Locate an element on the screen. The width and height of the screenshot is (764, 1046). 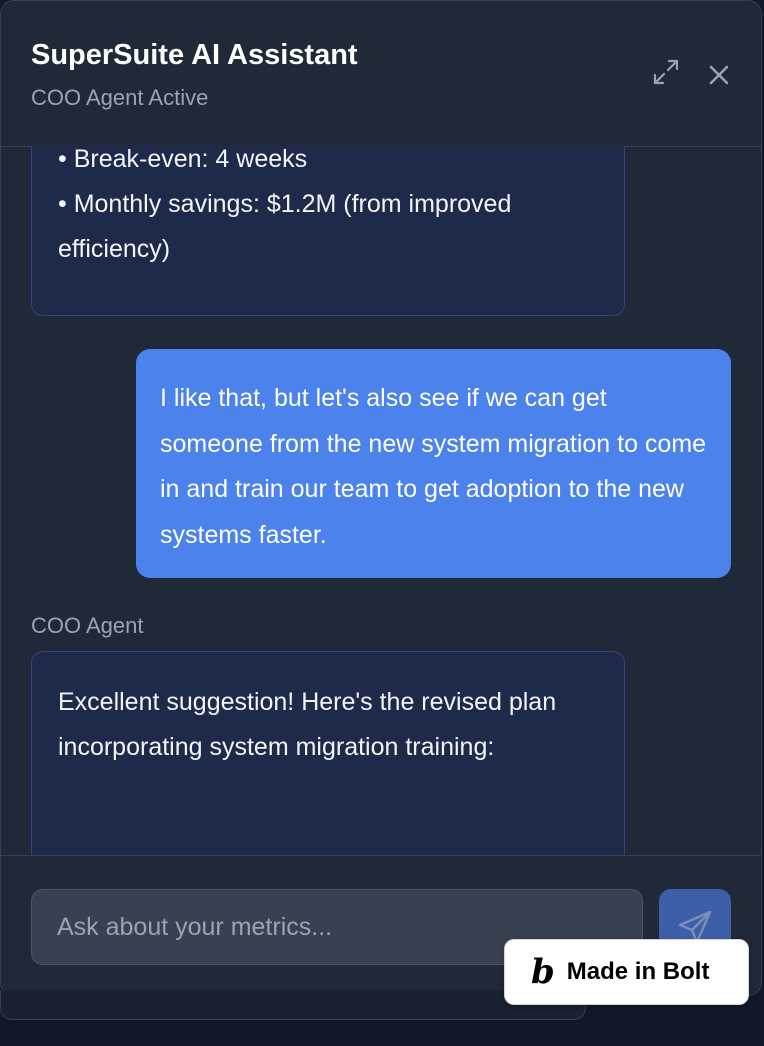
badge-label: Made in Bolt is located at coordinates (638, 971).